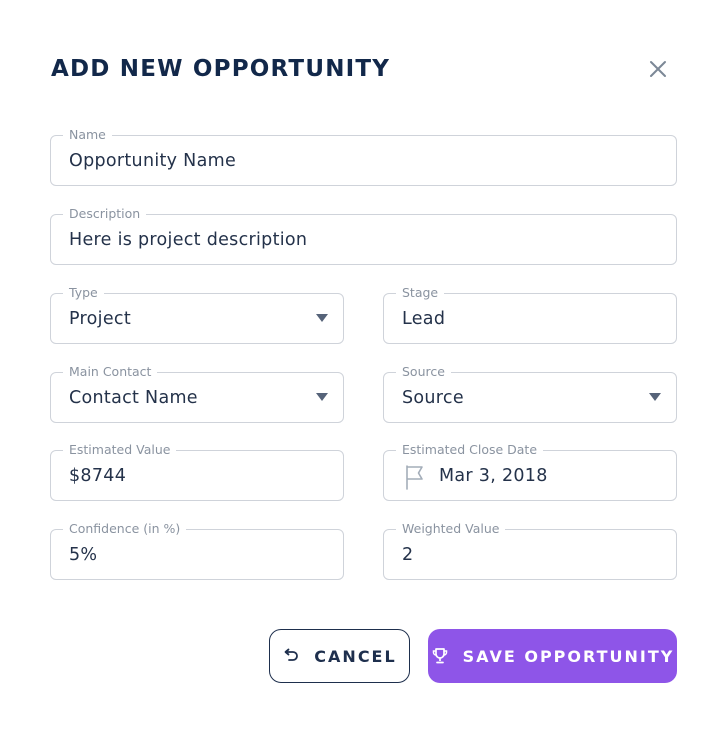  What do you see at coordinates (423, 372) in the screenshot?
I see `source-label: Source` at bounding box center [423, 372].